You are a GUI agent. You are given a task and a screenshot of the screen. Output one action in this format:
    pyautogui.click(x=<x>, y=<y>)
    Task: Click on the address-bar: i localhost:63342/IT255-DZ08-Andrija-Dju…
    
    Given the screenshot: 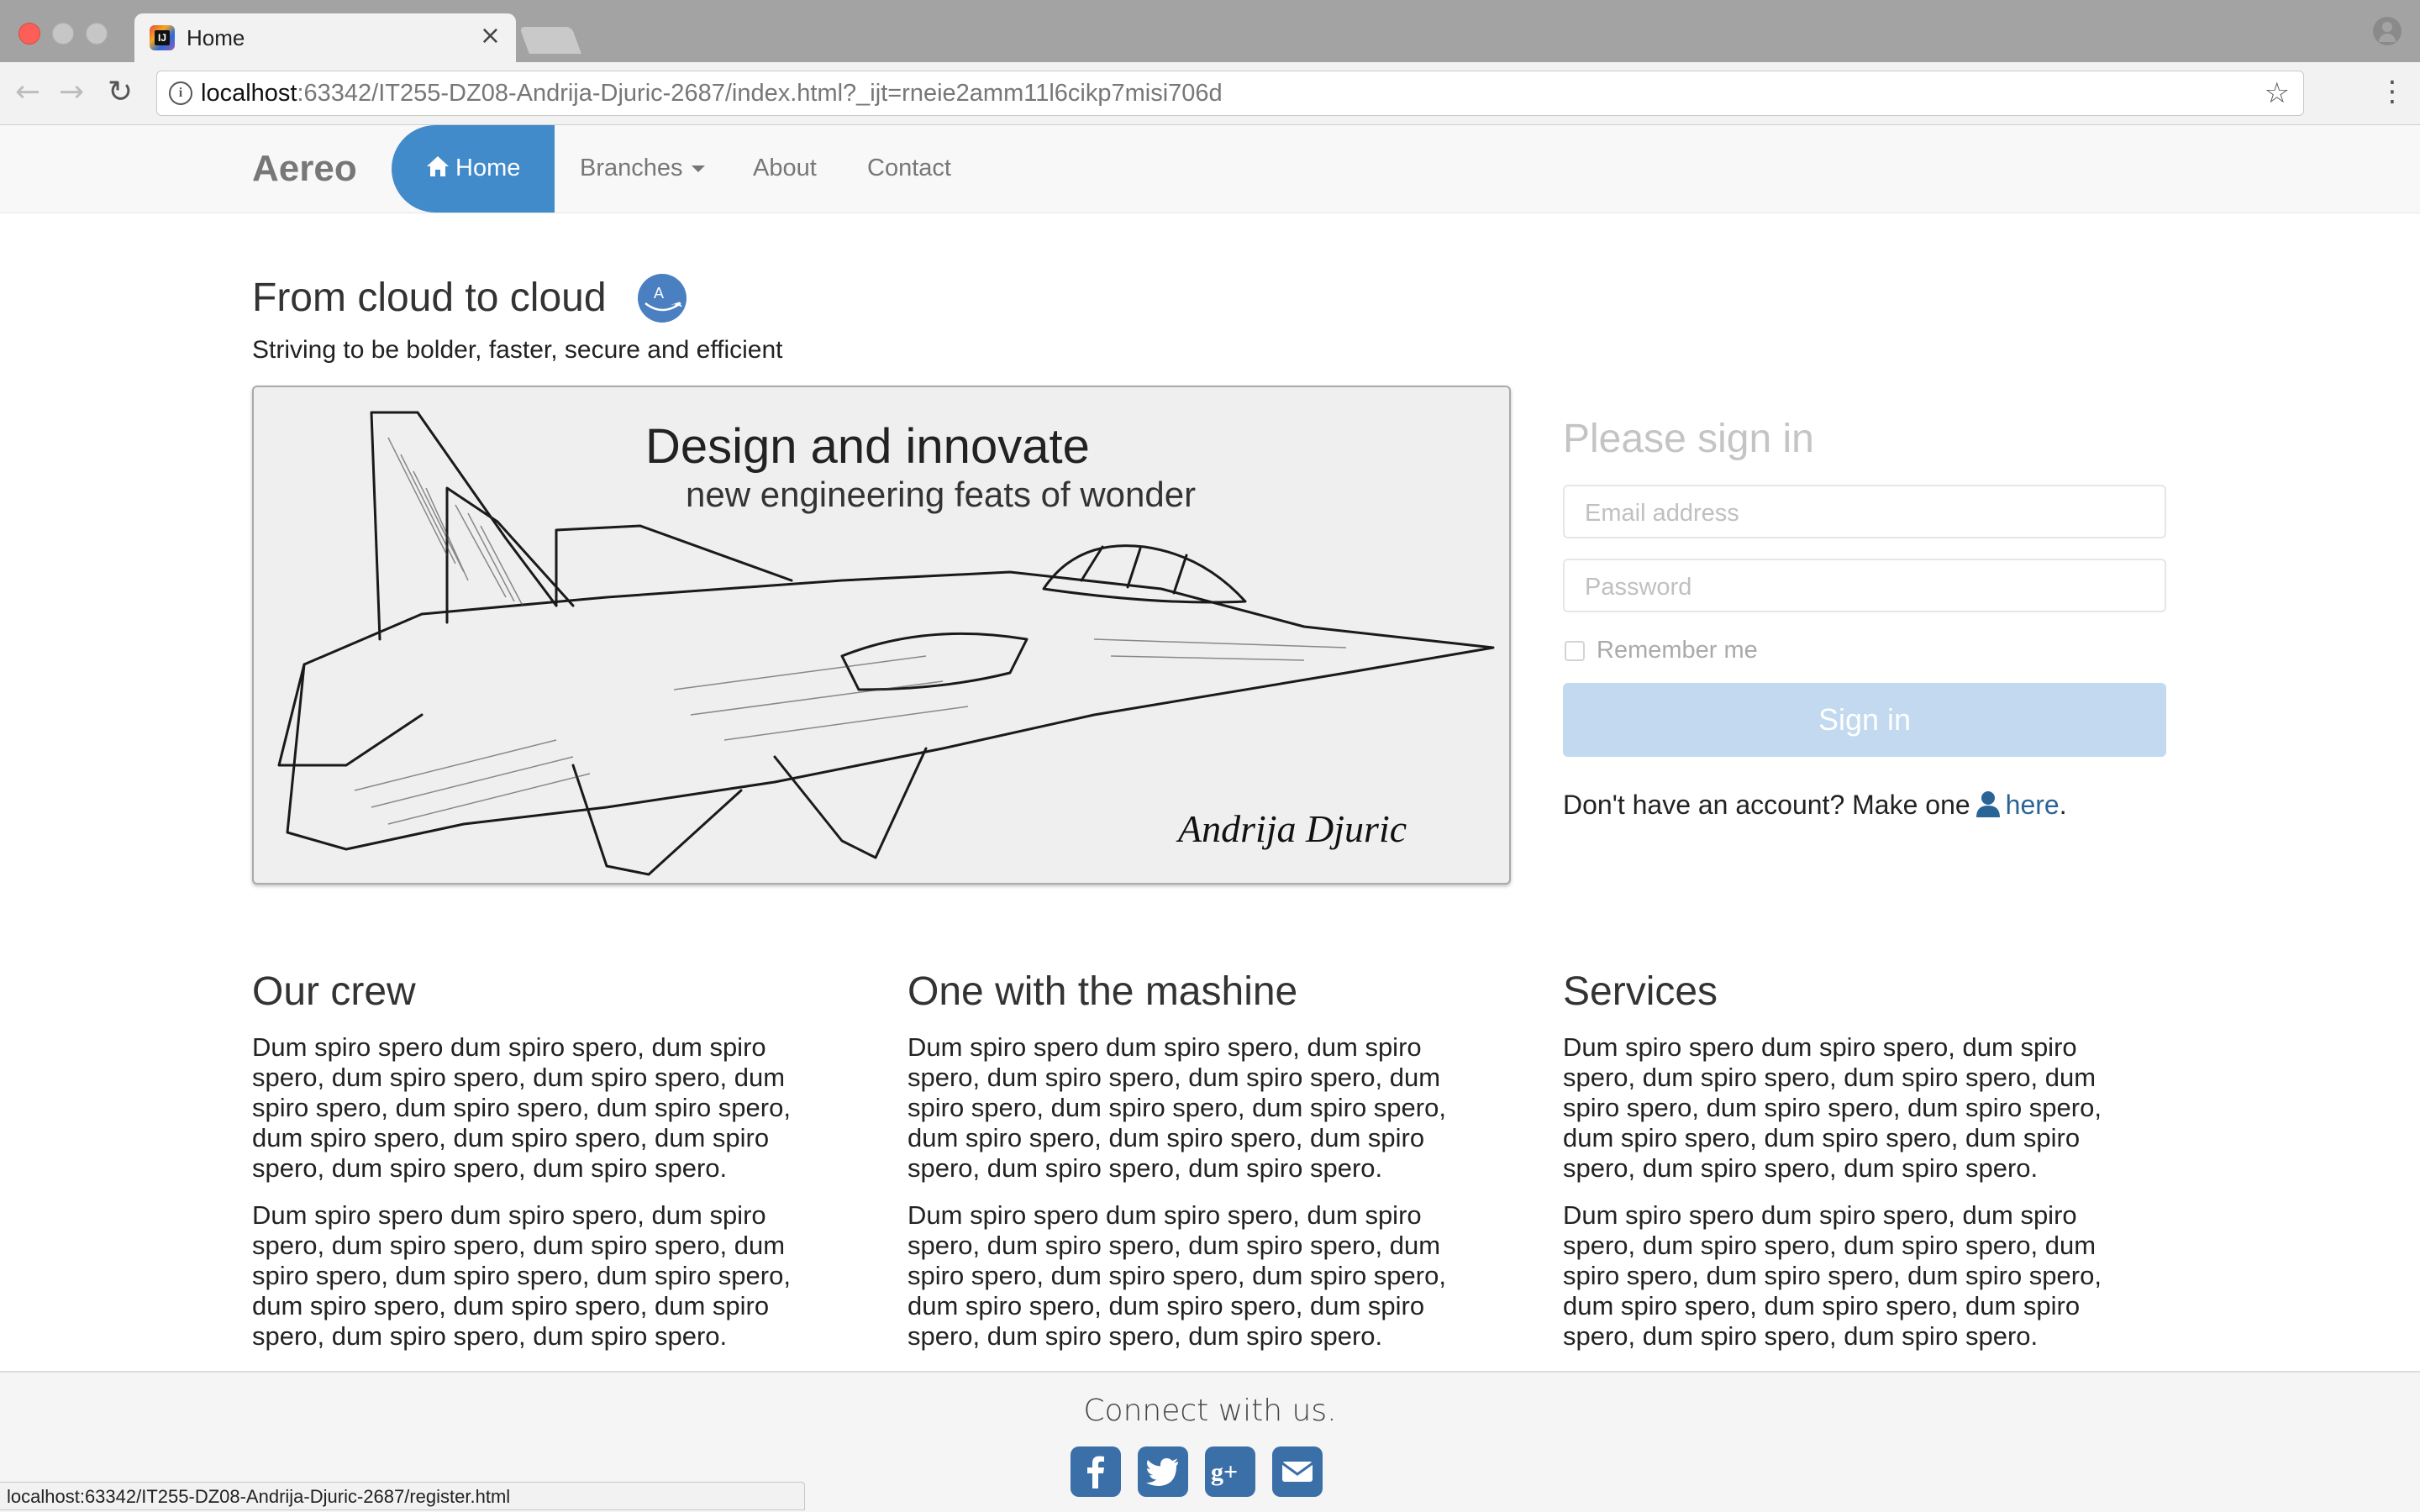 What is the action you would take?
    pyautogui.click(x=1230, y=93)
    